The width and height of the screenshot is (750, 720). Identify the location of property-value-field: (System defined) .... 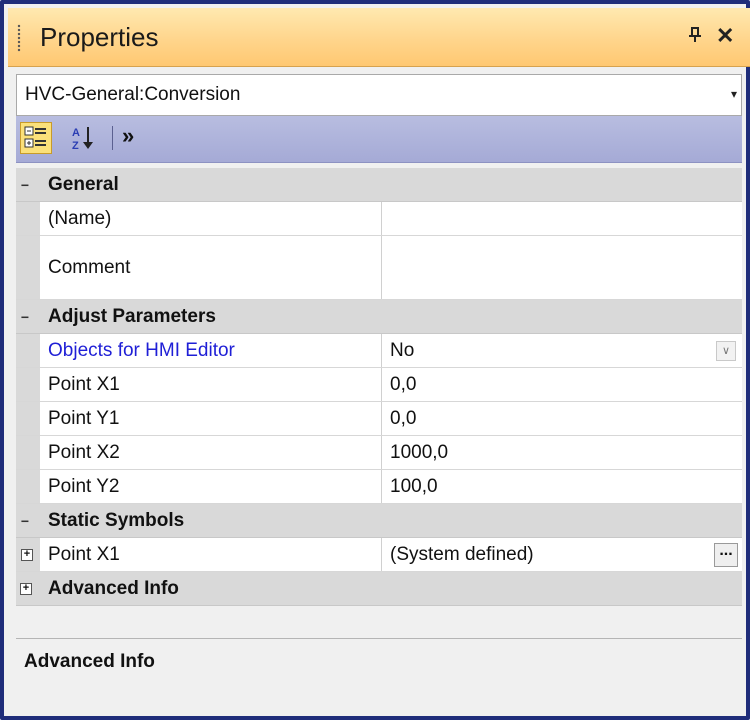
(562, 554).